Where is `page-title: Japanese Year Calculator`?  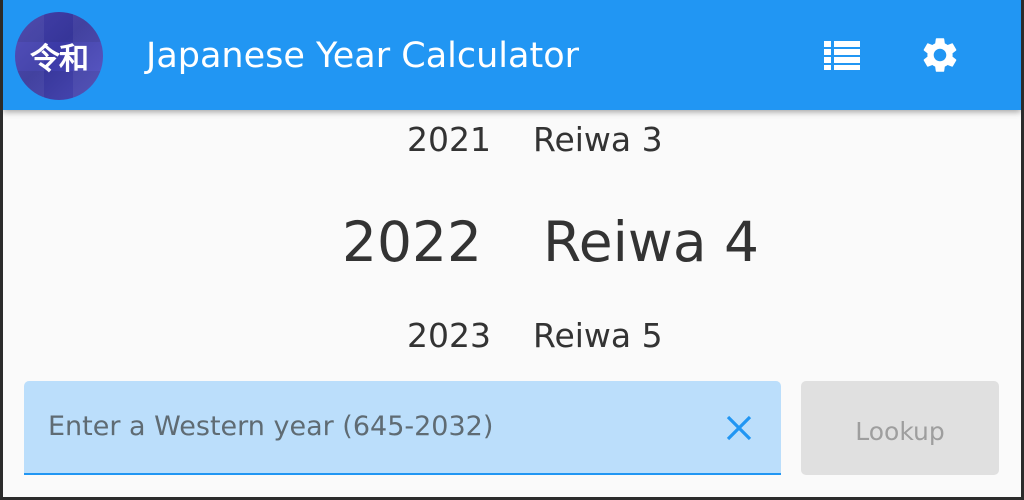
page-title: Japanese Year Calculator is located at coordinates (363, 56).